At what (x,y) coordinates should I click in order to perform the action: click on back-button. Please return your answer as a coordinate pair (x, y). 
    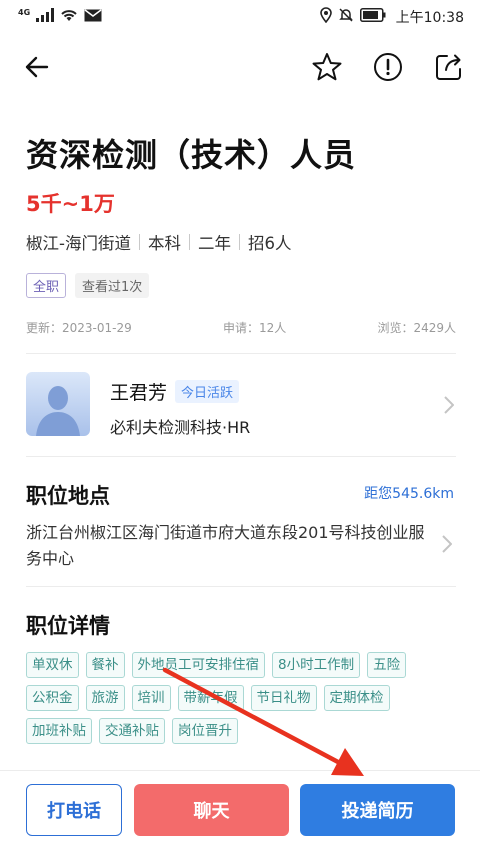
    Looking at the image, I should click on (37, 69).